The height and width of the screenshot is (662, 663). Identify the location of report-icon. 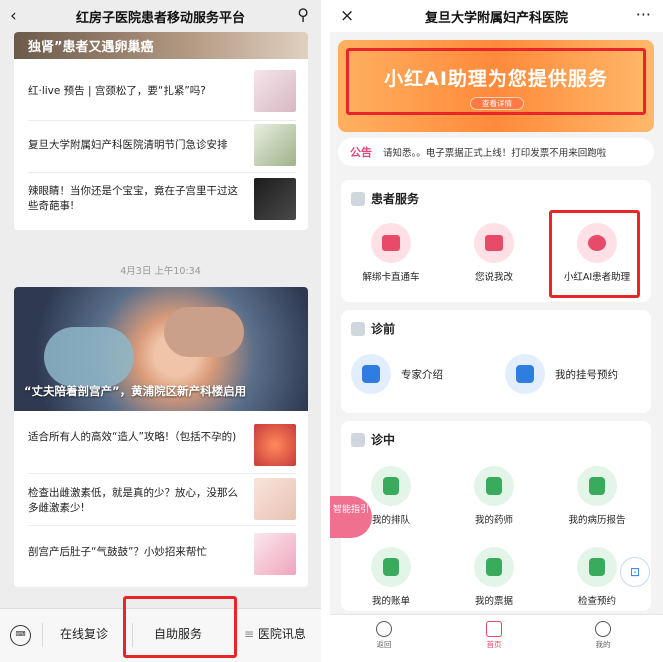
(597, 486).